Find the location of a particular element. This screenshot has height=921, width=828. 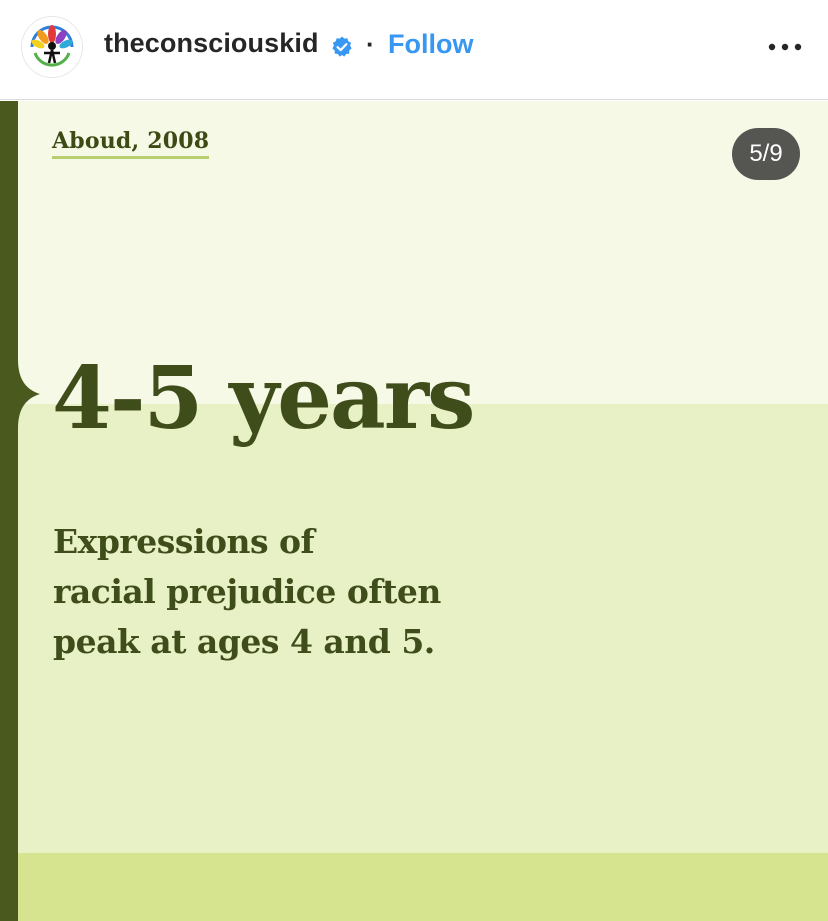

logo-icon is located at coordinates (52, 47).